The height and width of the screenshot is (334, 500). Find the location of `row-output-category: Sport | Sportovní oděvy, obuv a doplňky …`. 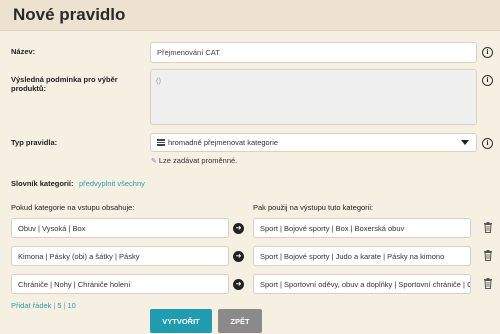

row-output-category: Sport | Sportovní oděvy, obuv a doplňky … is located at coordinates (362, 284).